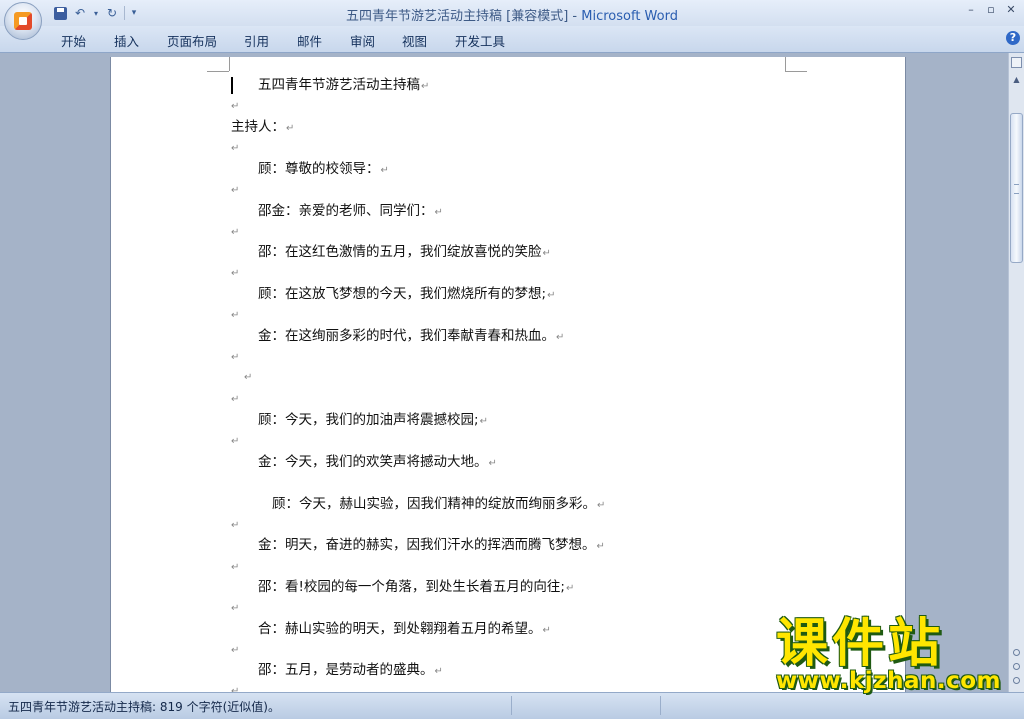 This screenshot has width=1024, height=719. I want to click on doc-line: 邵金：亲爱的老师、同学们：↵, so click(350, 212).